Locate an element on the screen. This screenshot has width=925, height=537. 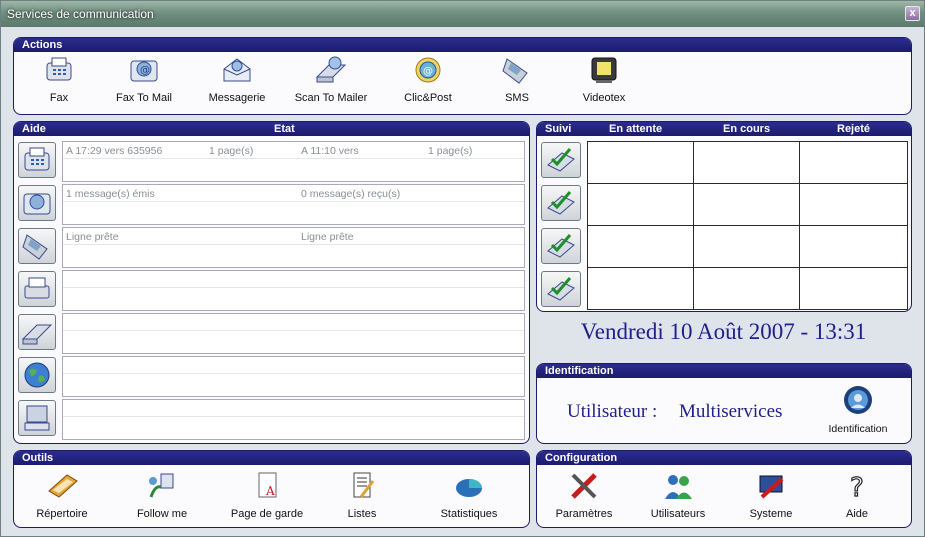
identification-icon is located at coordinates (858, 400).